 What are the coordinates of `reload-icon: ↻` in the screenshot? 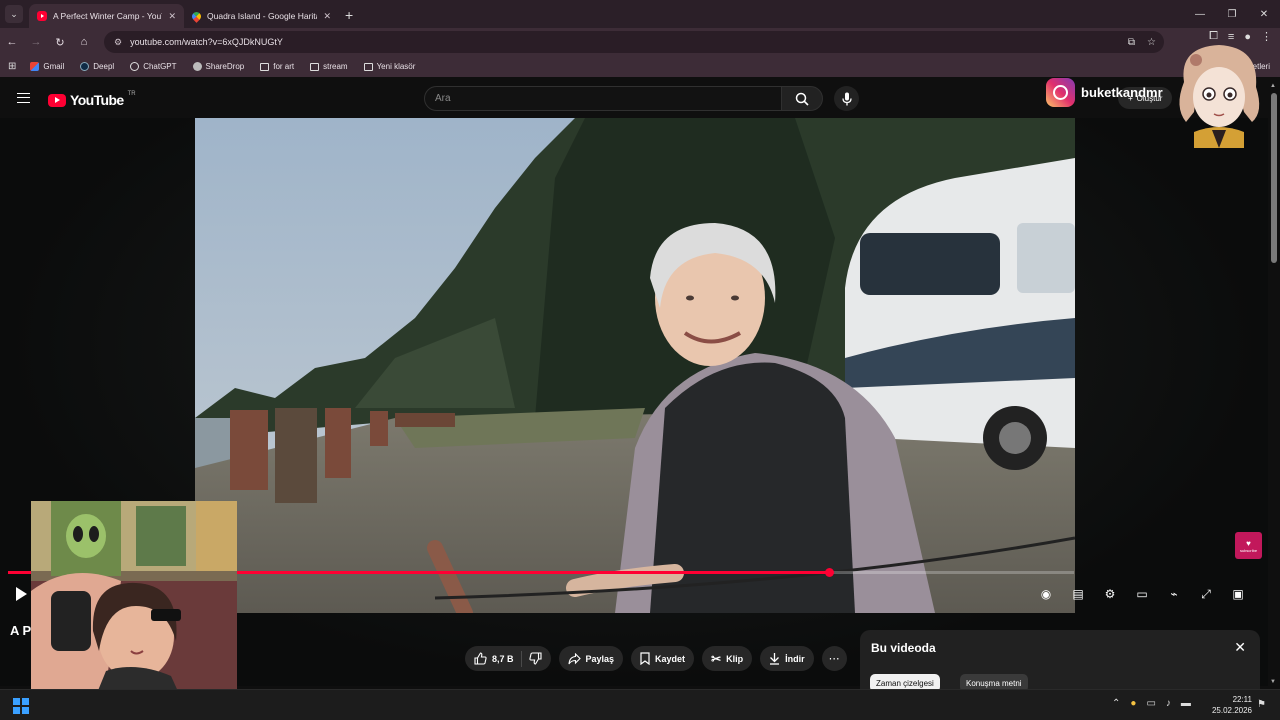 It's located at (60, 42).